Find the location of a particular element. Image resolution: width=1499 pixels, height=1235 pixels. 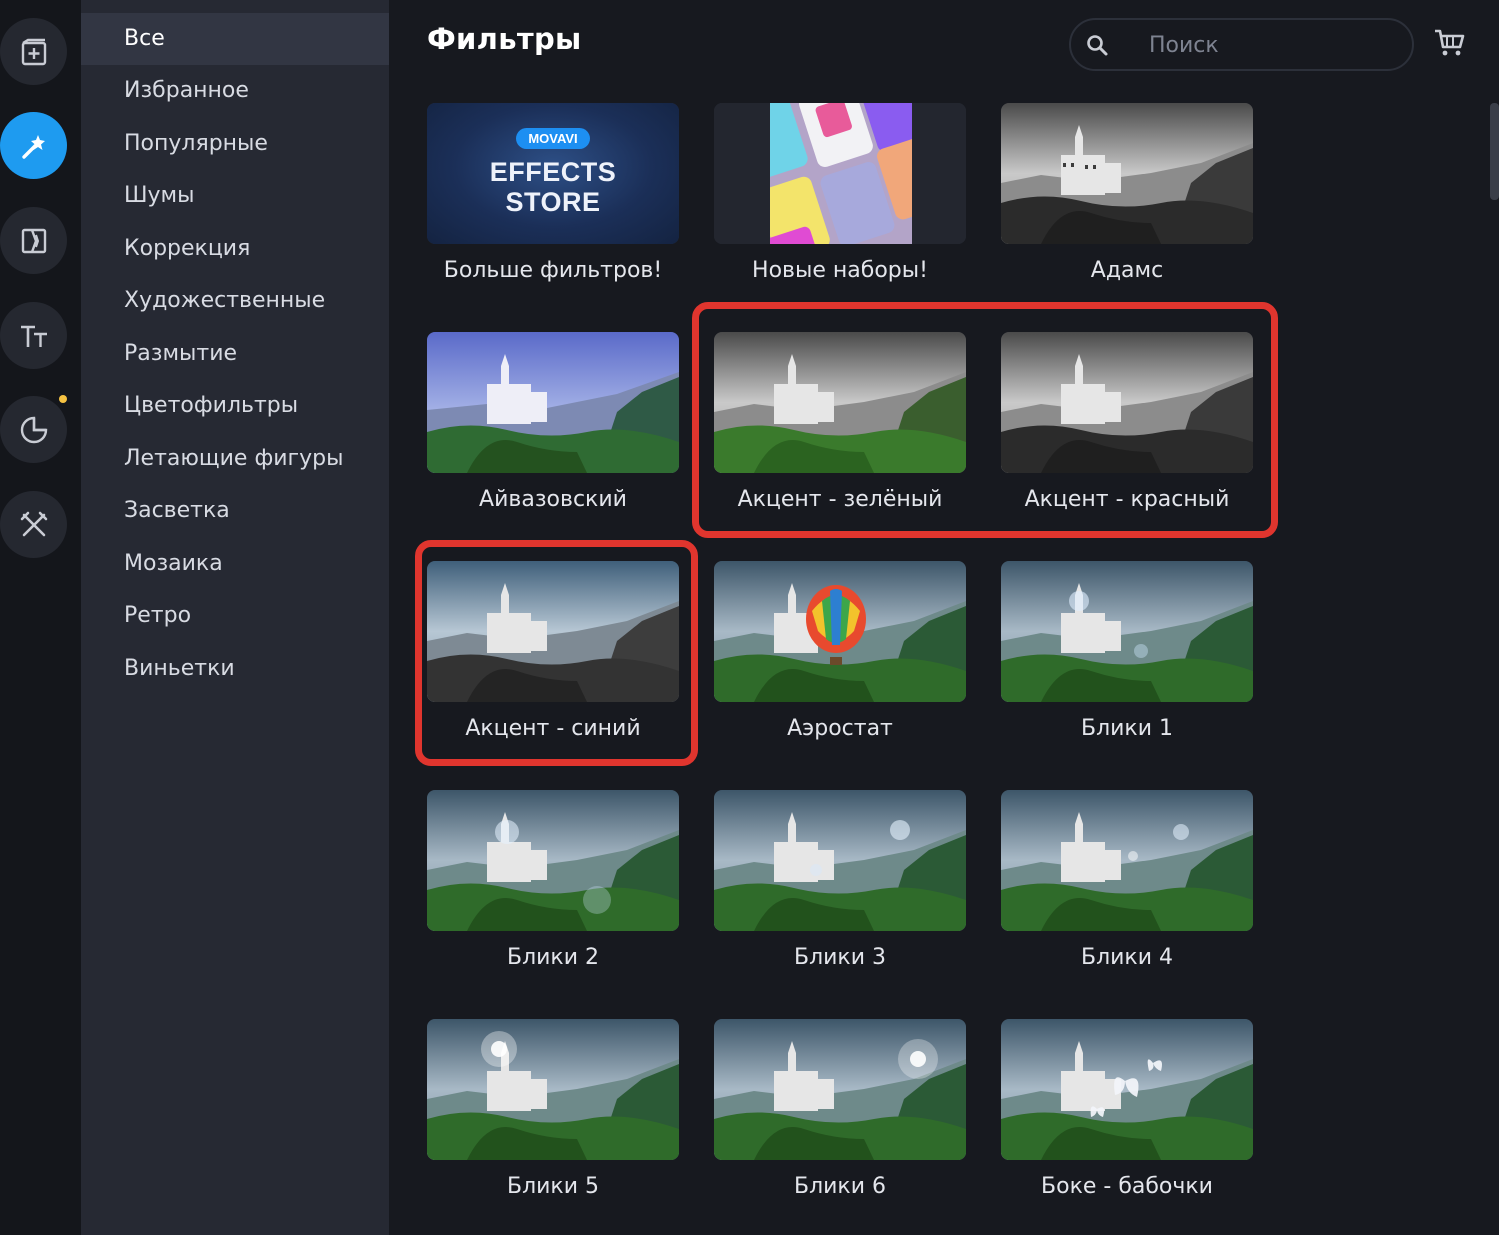

filter-tile-flare-2: Блики 2 is located at coordinates (553, 880).